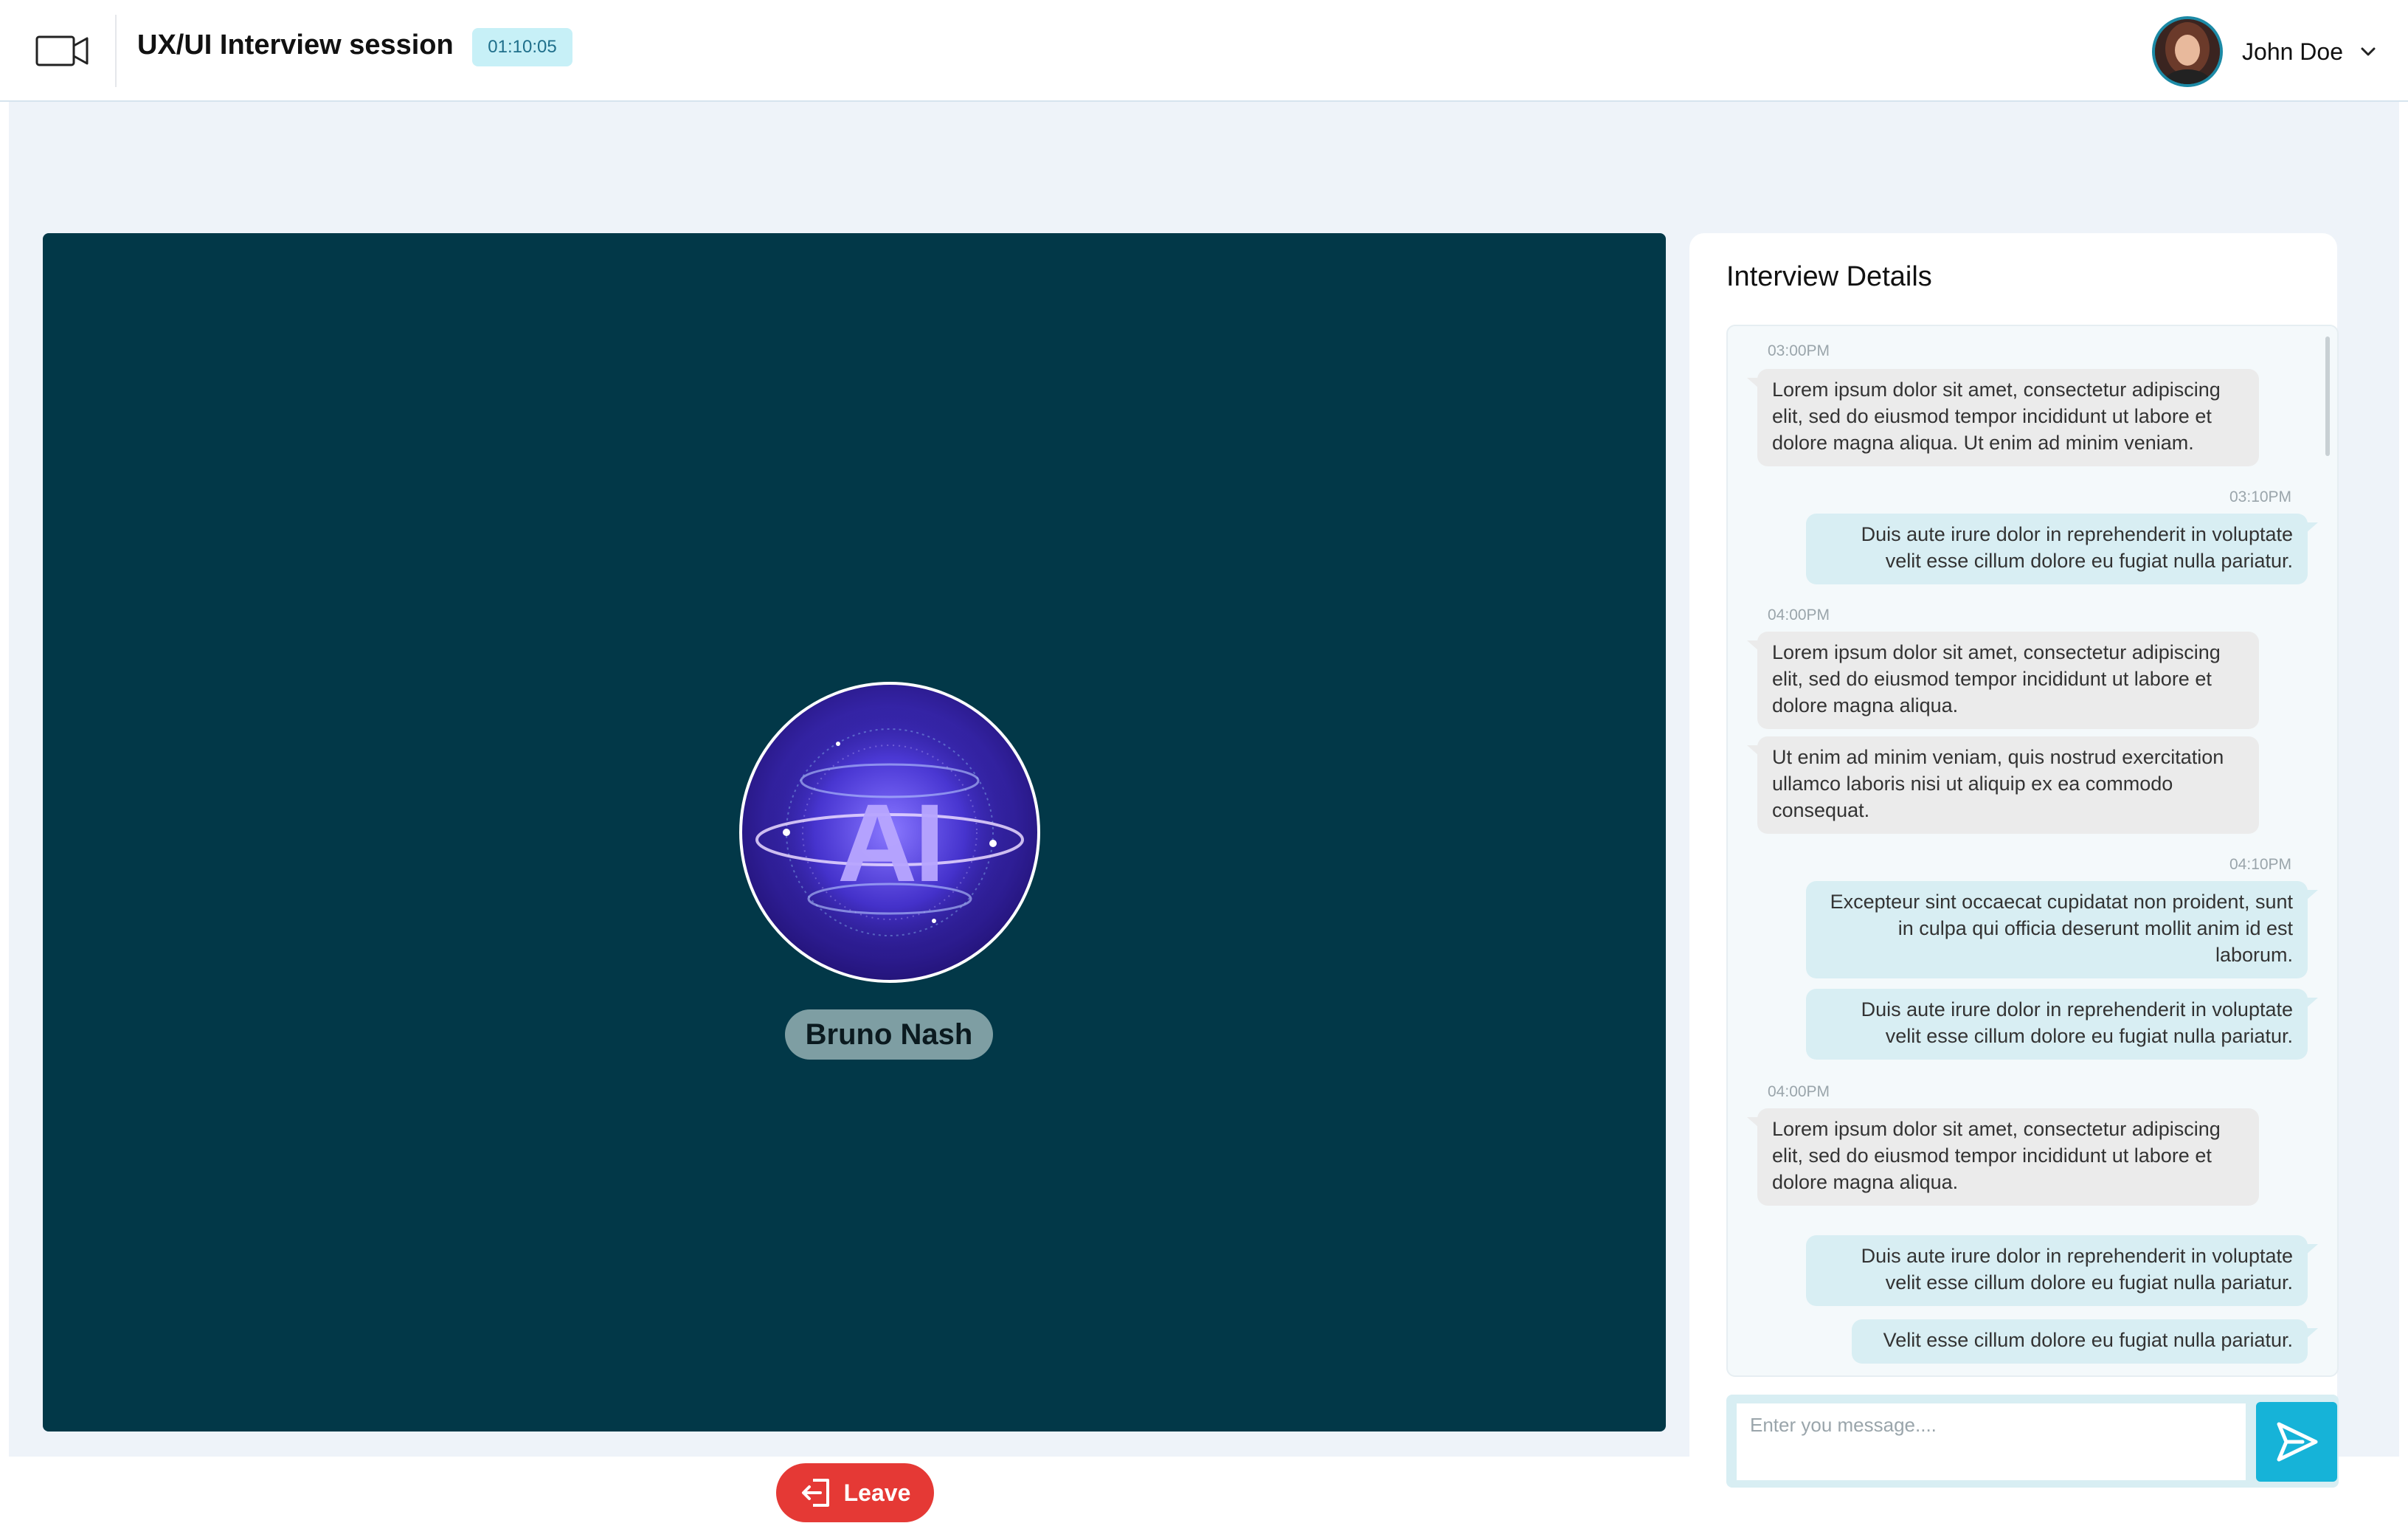 The image size is (2408, 1523). What do you see at coordinates (1829, 276) in the screenshot?
I see `panel-title: Interview Details` at bounding box center [1829, 276].